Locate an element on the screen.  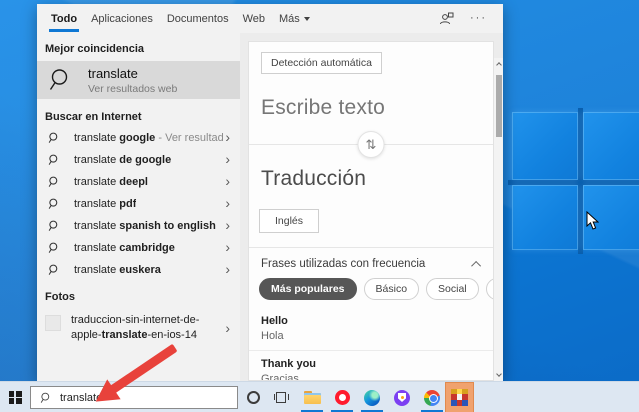
scroll-up-icon is located at coordinates (498, 65).